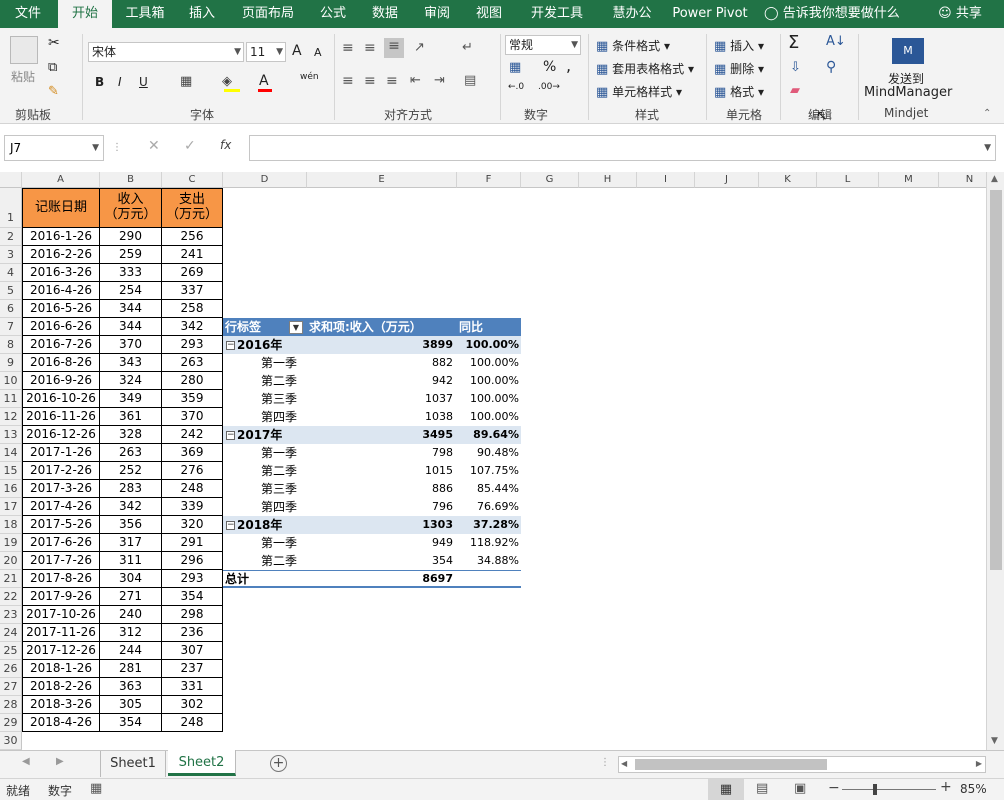  Describe the element at coordinates (192, 327) in the screenshot. I see `table-cell: 342` at that location.